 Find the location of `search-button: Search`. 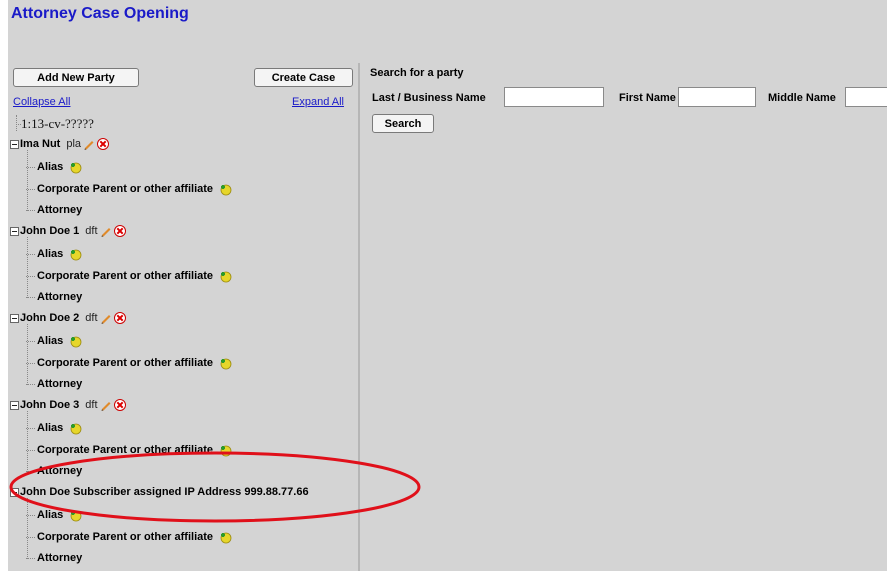

search-button: Search is located at coordinates (403, 123).